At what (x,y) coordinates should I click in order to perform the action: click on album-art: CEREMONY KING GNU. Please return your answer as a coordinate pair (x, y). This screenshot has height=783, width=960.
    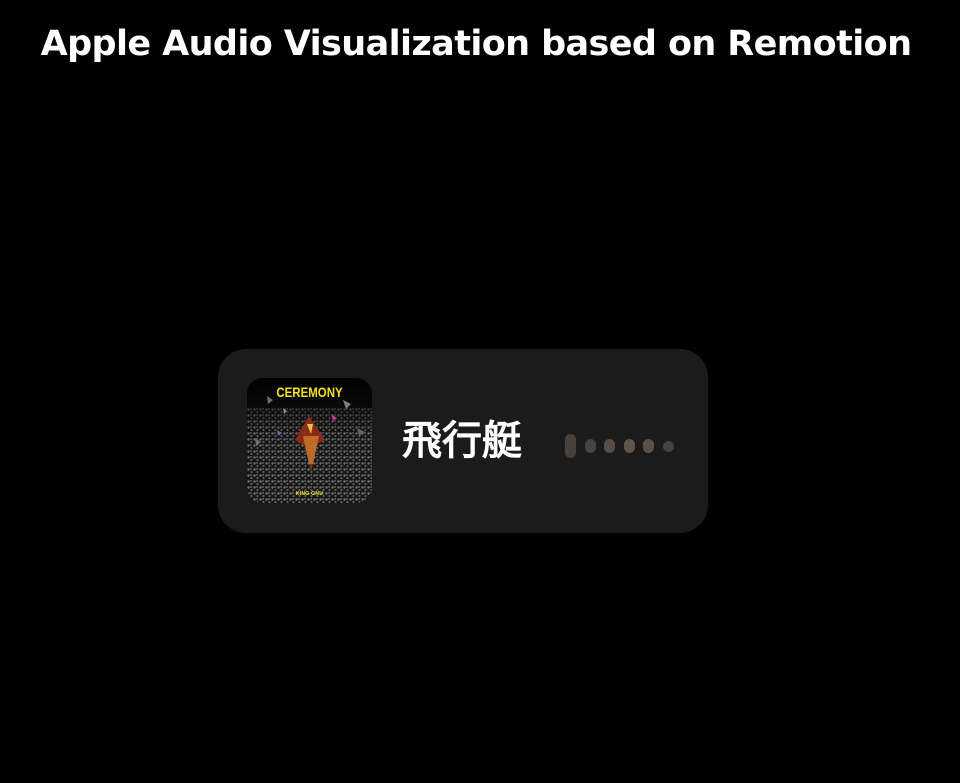
    Looking at the image, I should click on (309, 440).